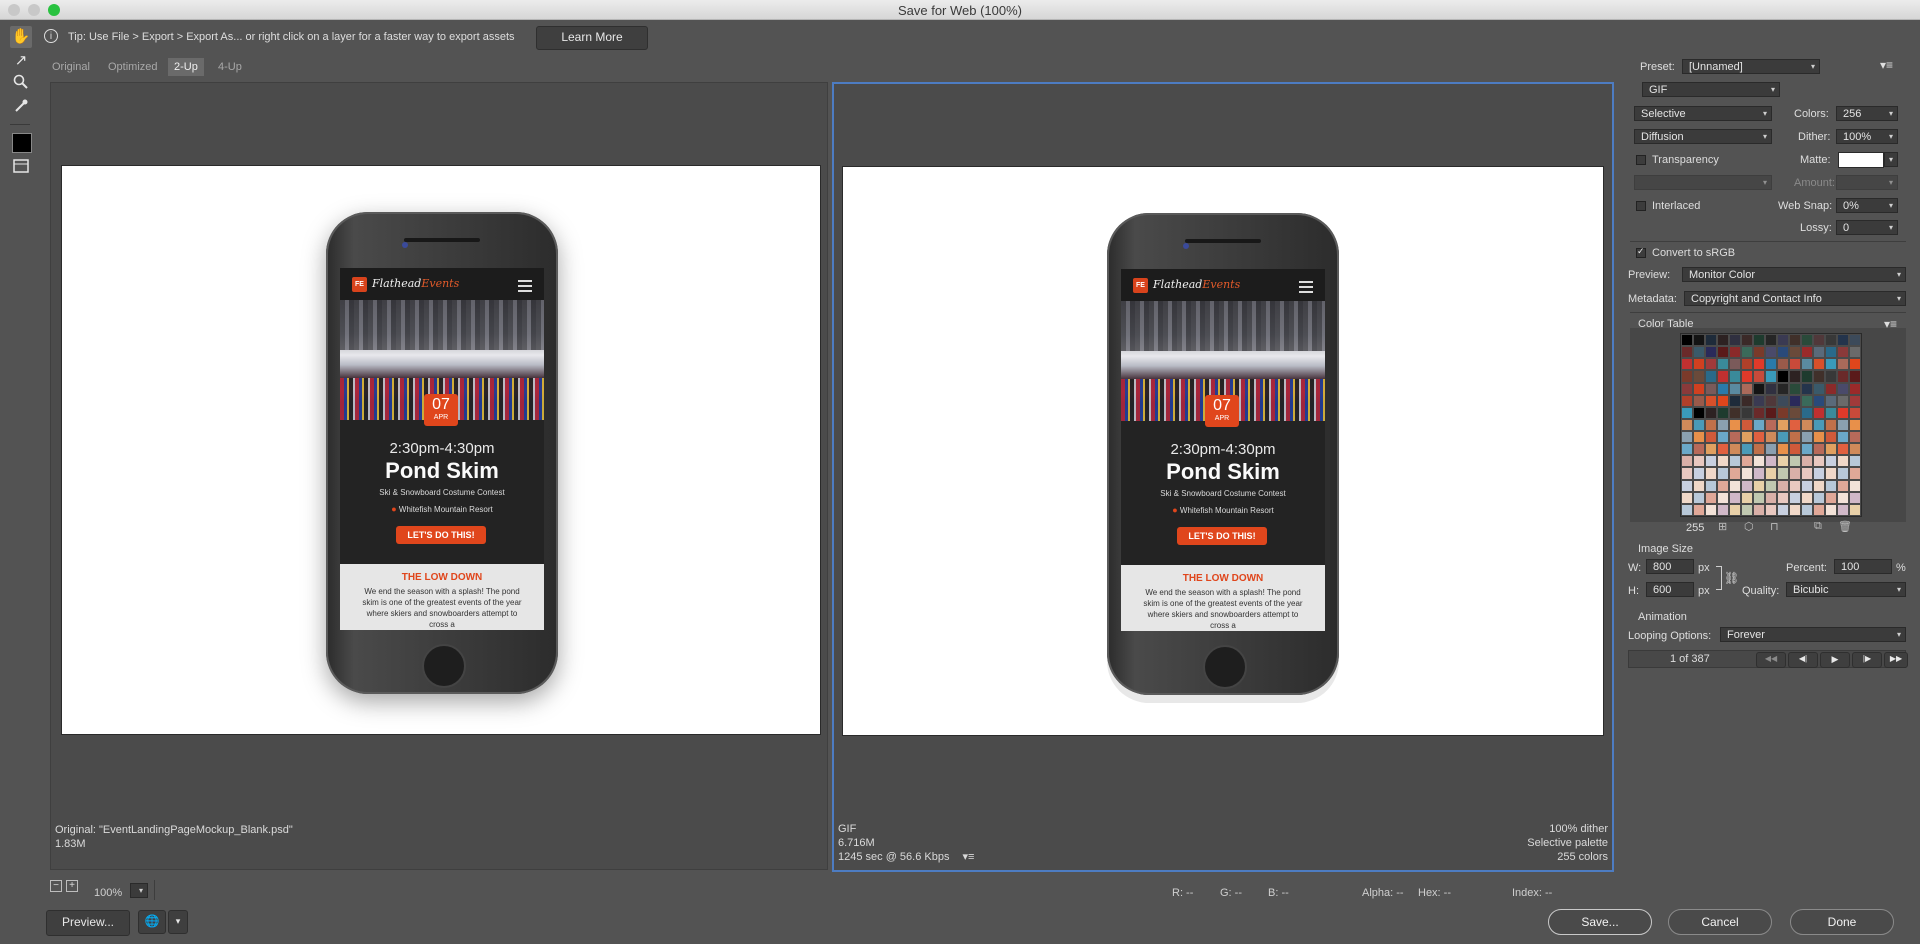 This screenshot has height=944, width=1920. Describe the element at coordinates (133, 67) in the screenshot. I see `tab-optimized: Optimized` at that location.